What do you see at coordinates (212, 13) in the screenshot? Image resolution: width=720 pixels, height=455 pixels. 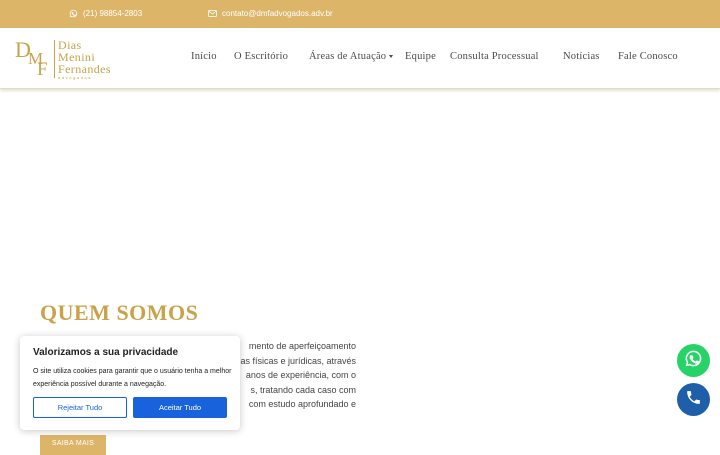 I see `envelope-icon` at bounding box center [212, 13].